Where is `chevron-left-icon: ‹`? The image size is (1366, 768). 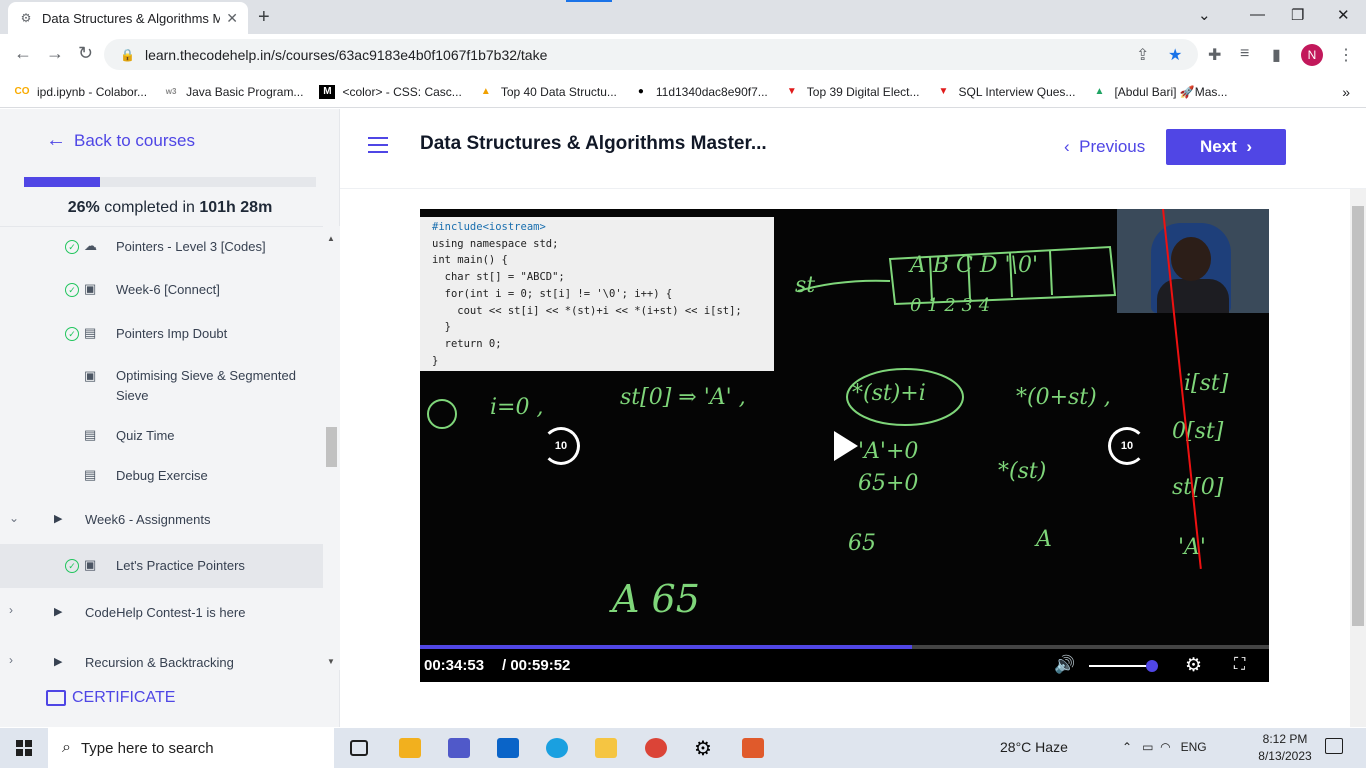
chevron-left-icon: ‹ is located at coordinates (1067, 146).